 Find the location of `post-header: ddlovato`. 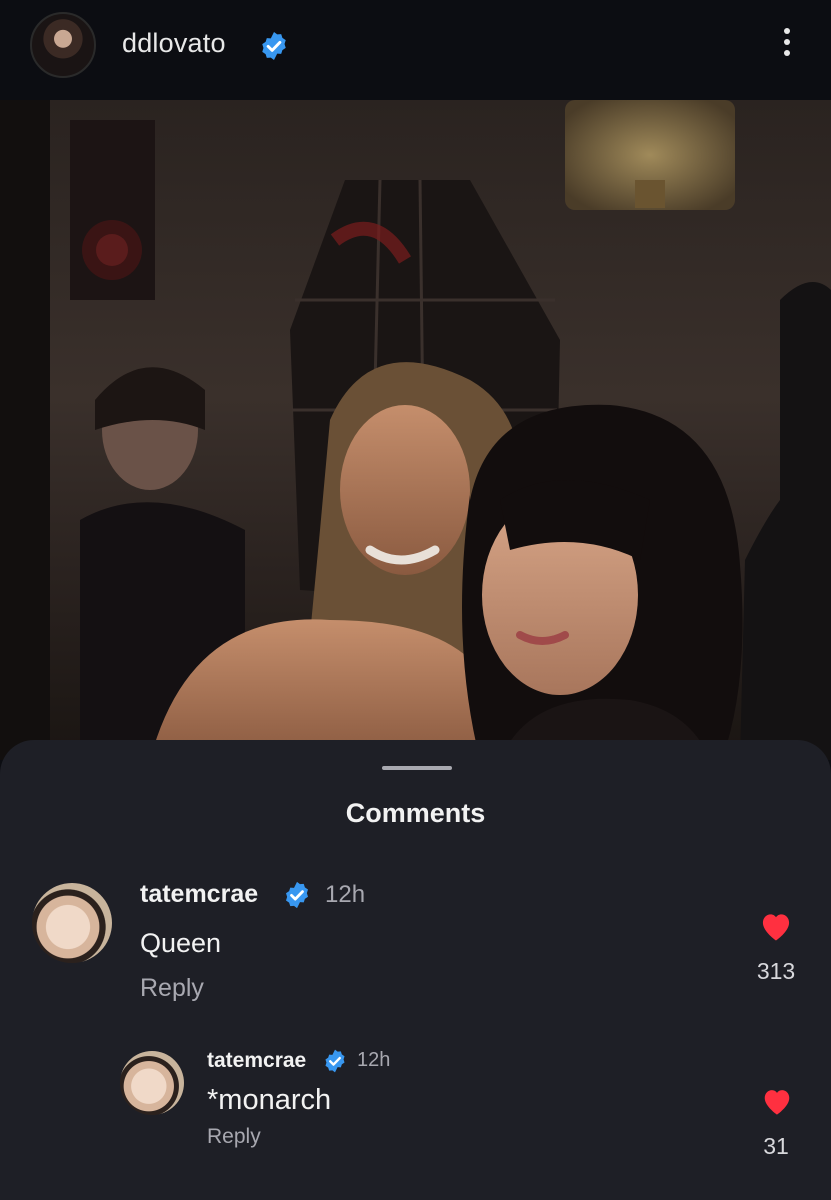

post-header: ddlovato is located at coordinates (415, 50).